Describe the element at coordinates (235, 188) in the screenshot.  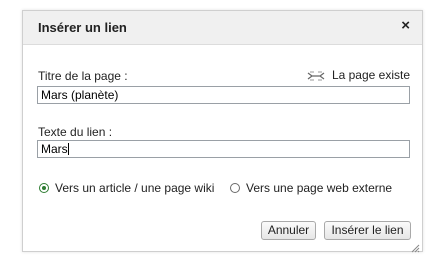
I see `radio-external-indicator` at that location.